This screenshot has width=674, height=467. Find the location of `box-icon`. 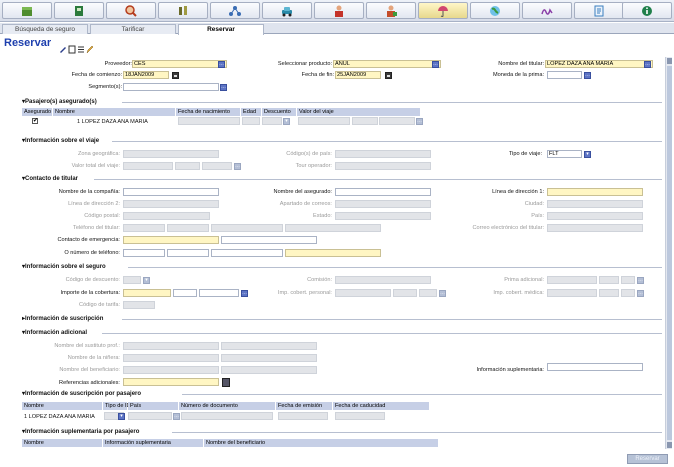

box-icon is located at coordinates (27, 10).